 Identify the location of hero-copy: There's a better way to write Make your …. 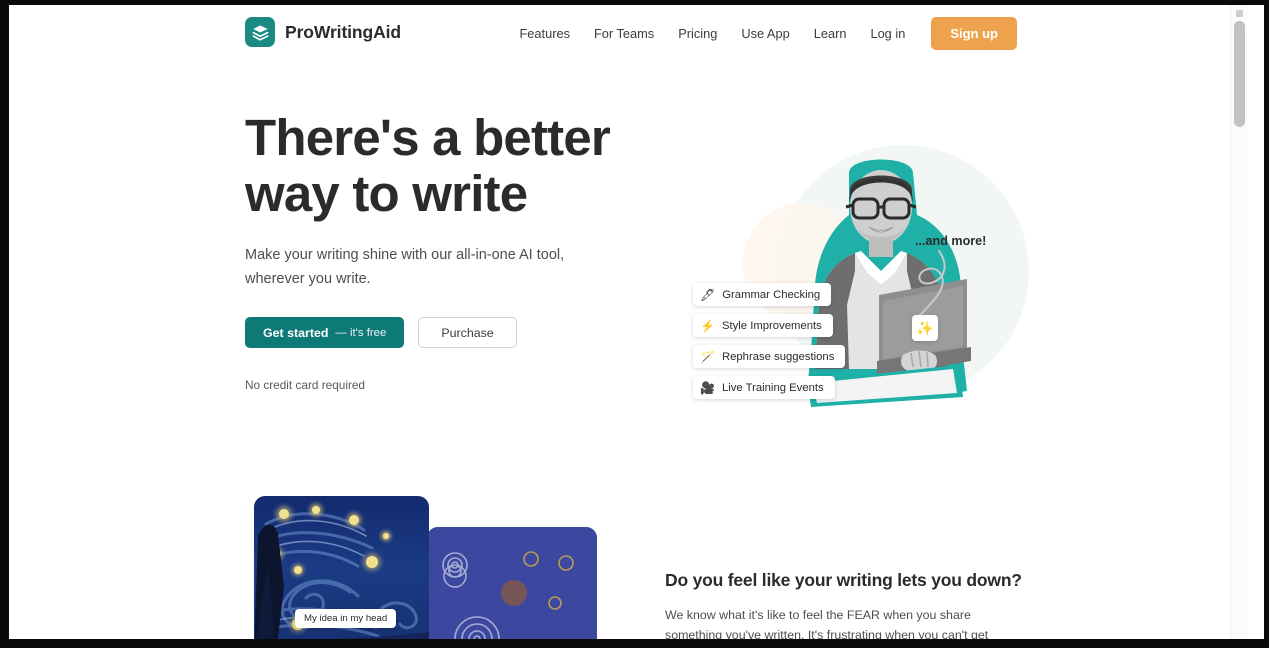
(445, 251).